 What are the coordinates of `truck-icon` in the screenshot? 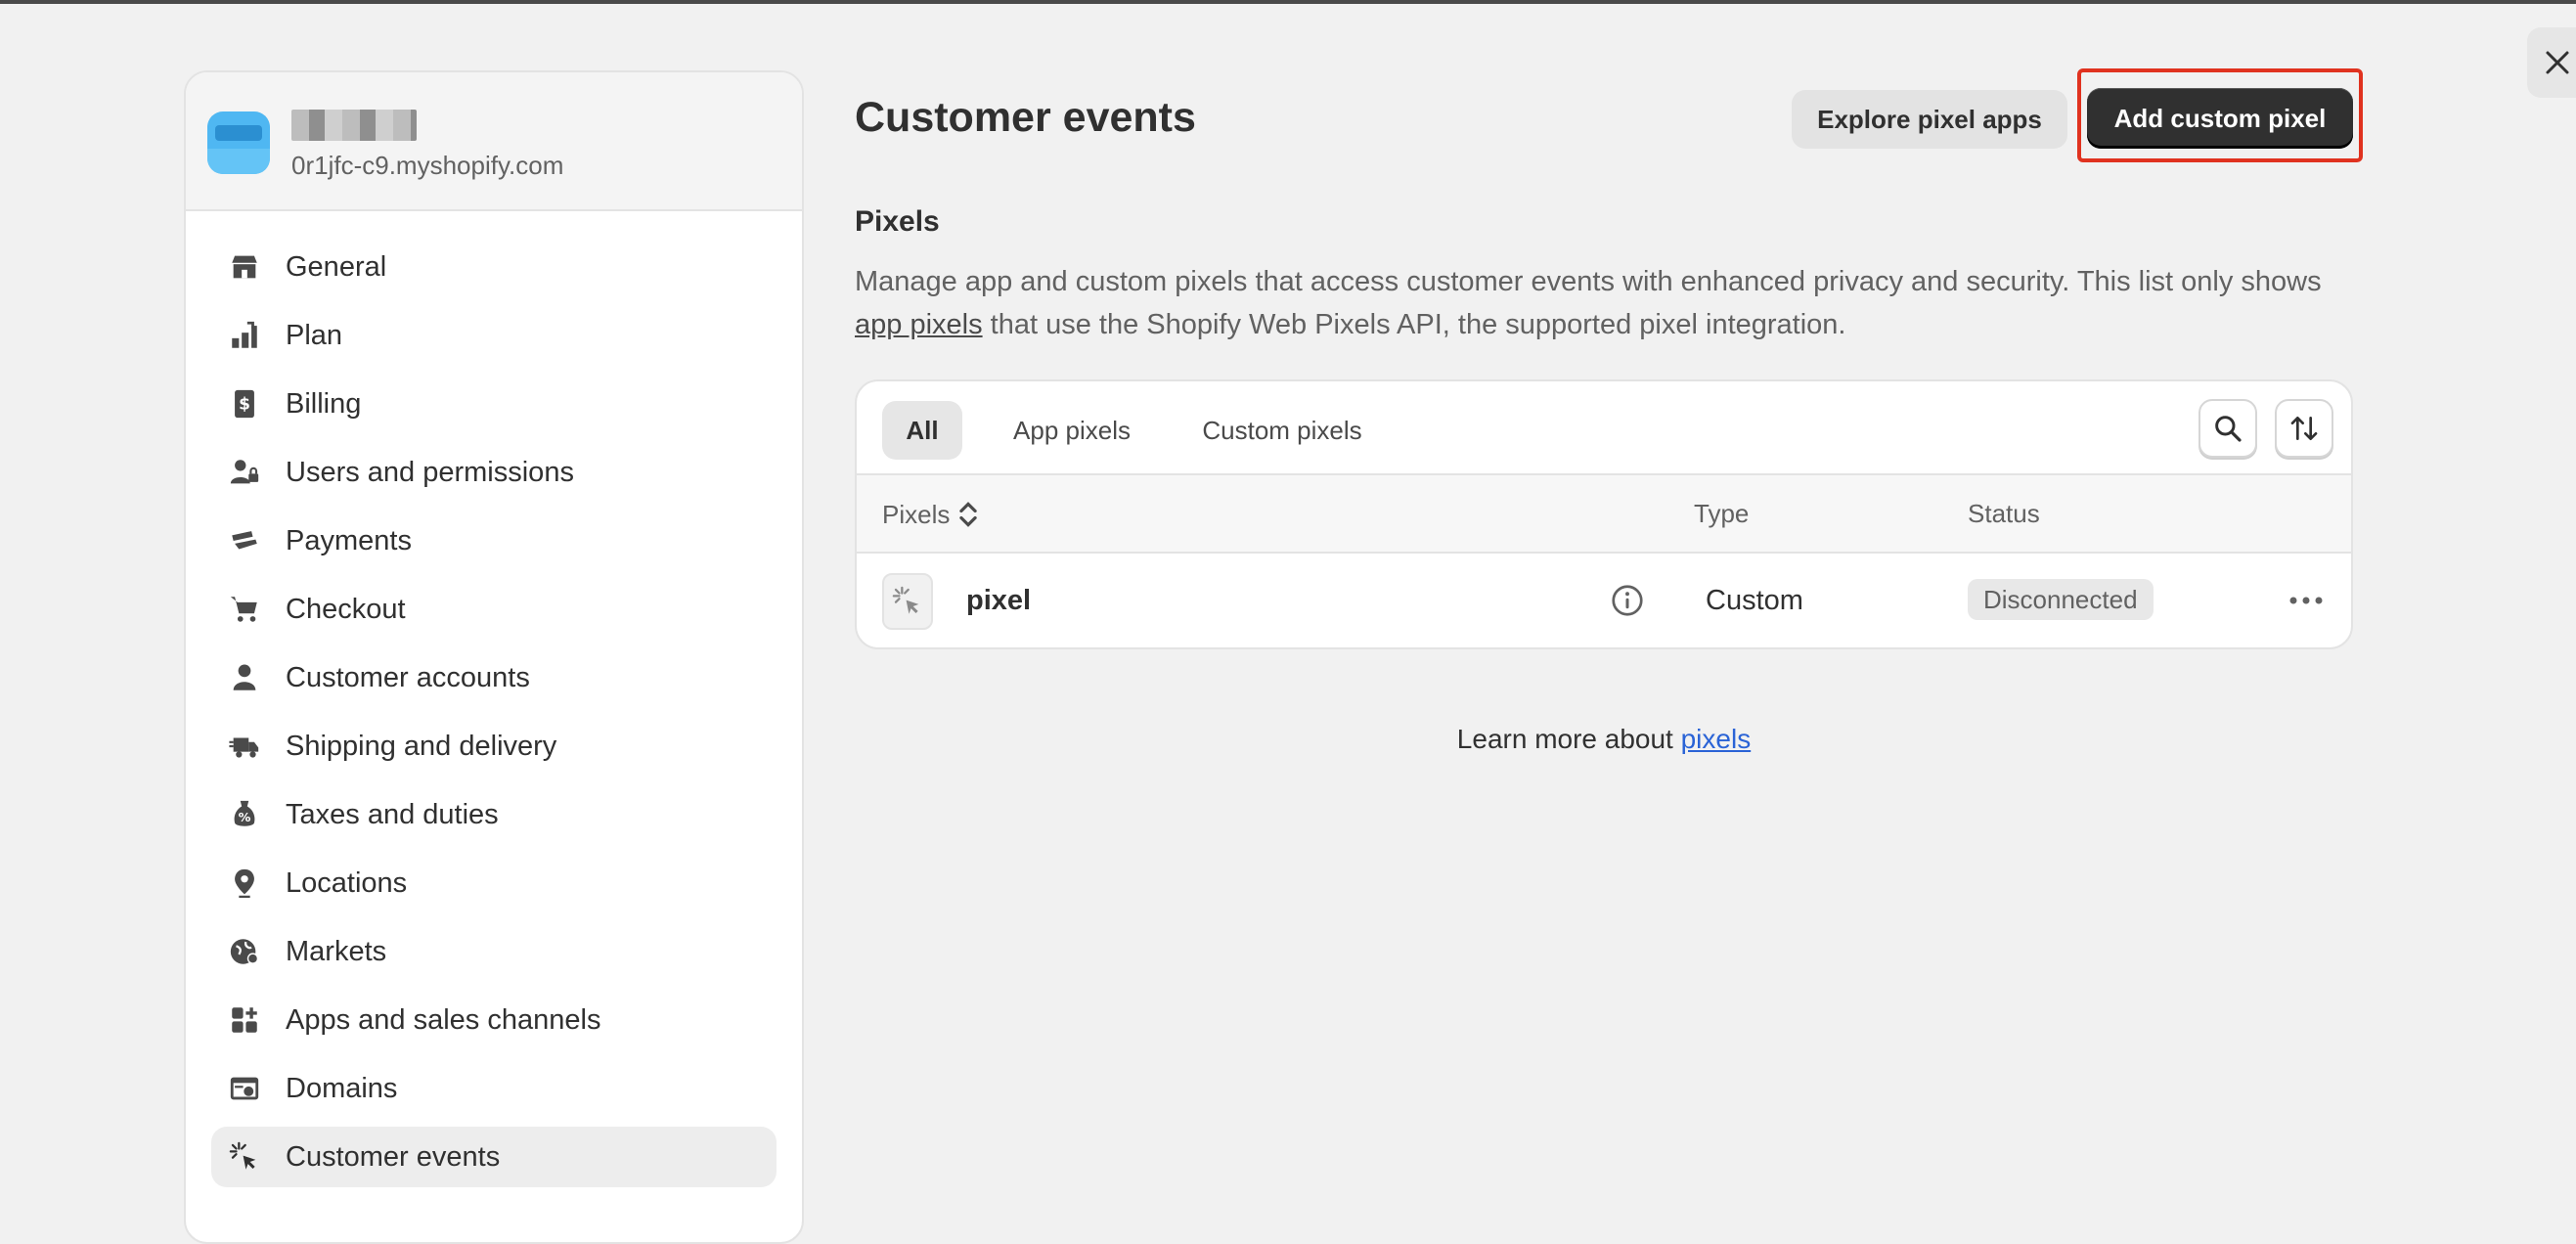 It's located at (244, 746).